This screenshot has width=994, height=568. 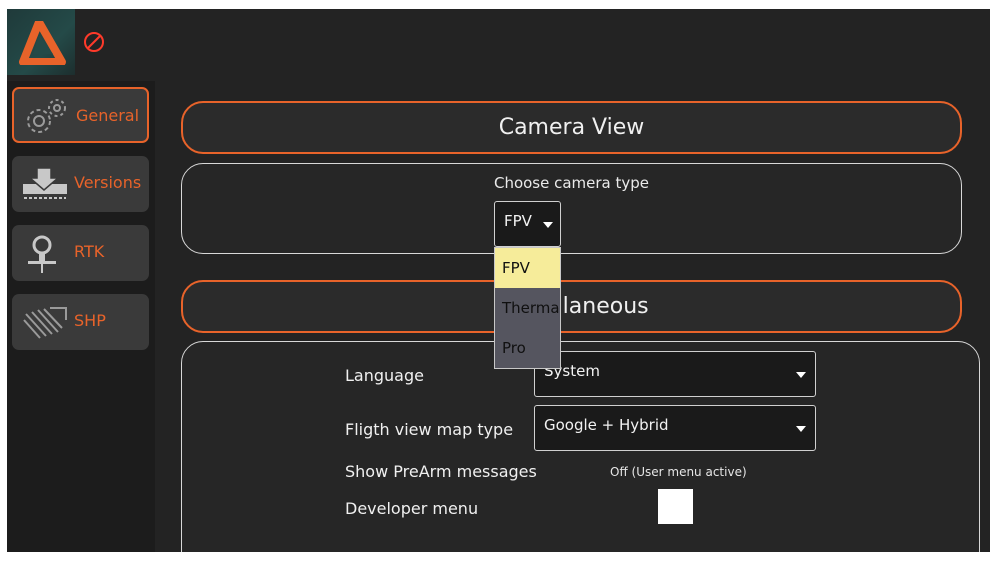 I want to click on dropdown-option-pro: Pro, so click(x=527, y=348).